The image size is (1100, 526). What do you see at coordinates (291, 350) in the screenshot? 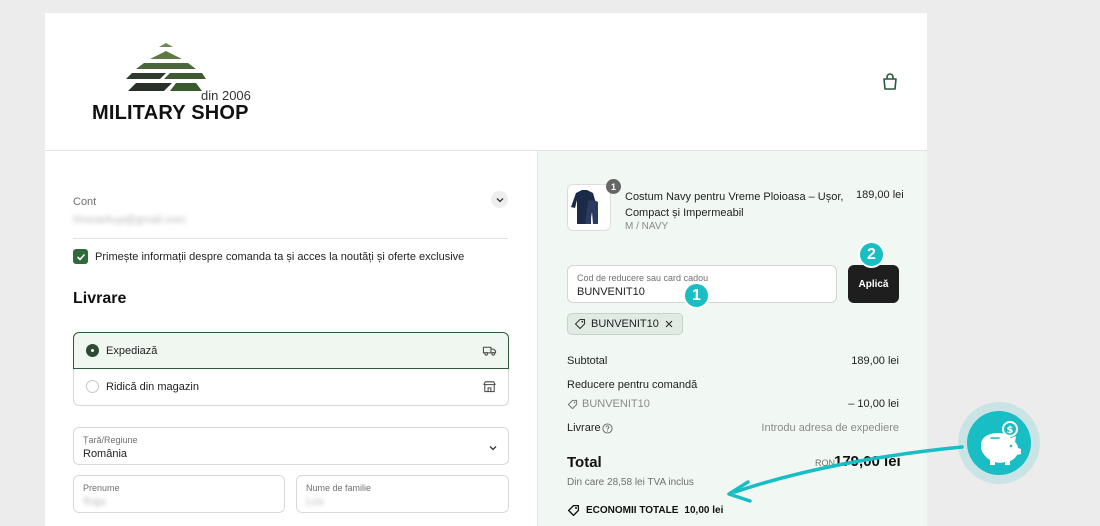
I see `shipping-option-expediaza: Expediază` at bounding box center [291, 350].